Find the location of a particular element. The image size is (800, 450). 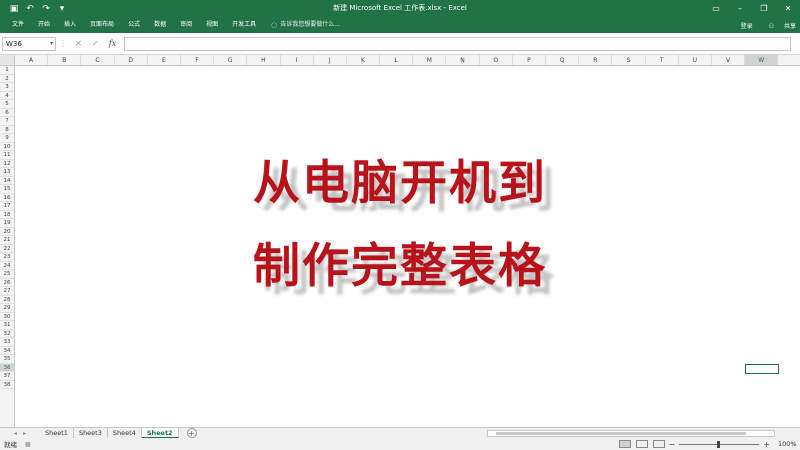

row-header: 20 is located at coordinates (7, 232).